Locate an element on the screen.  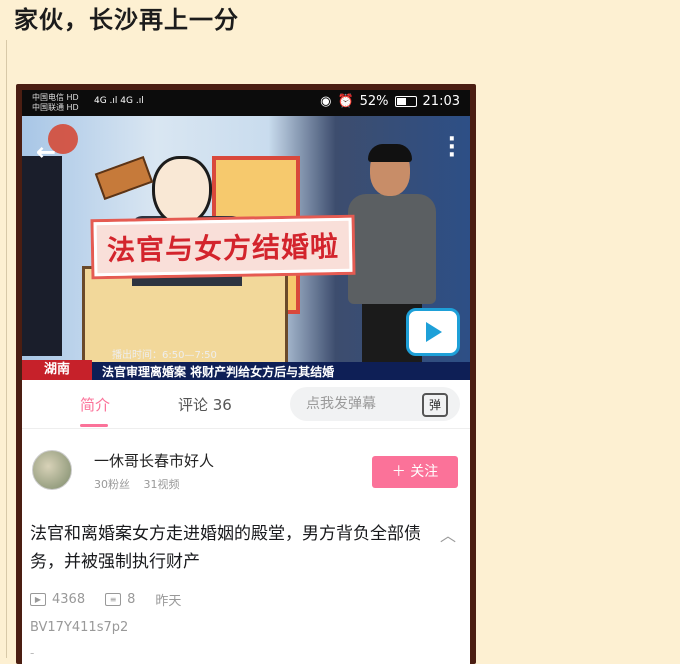
alarm-icon: ⏰ is located at coordinates (345, 101).